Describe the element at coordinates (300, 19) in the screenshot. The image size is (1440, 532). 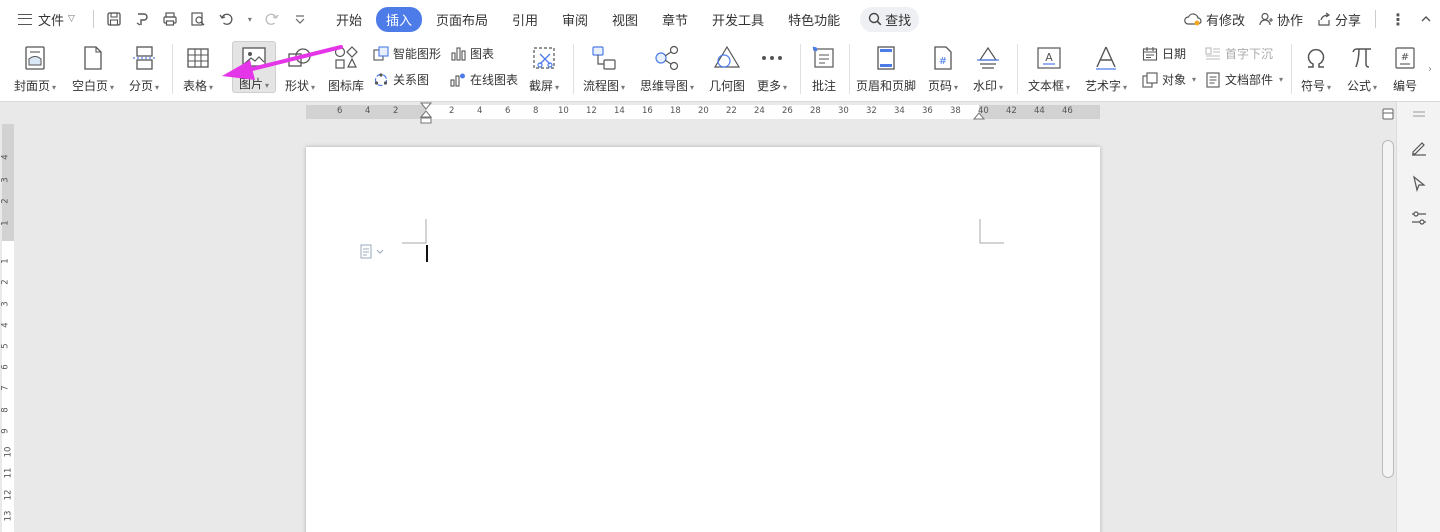
I see `customize-toolbar-icon` at that location.